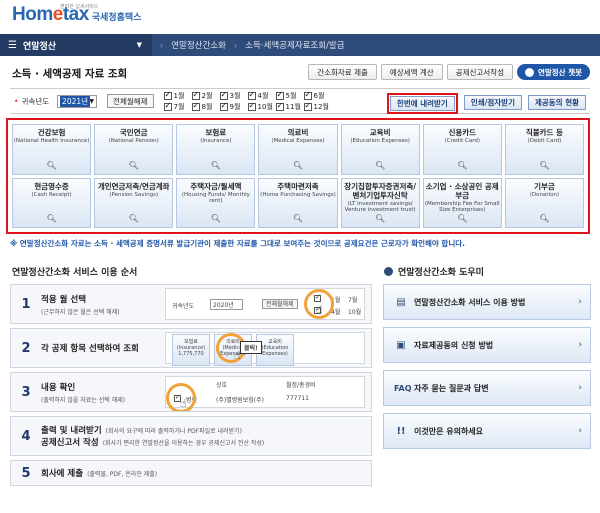  What do you see at coordinates (251, 347) in the screenshot?
I see `click-tooltip: 클릭!` at bounding box center [251, 347].